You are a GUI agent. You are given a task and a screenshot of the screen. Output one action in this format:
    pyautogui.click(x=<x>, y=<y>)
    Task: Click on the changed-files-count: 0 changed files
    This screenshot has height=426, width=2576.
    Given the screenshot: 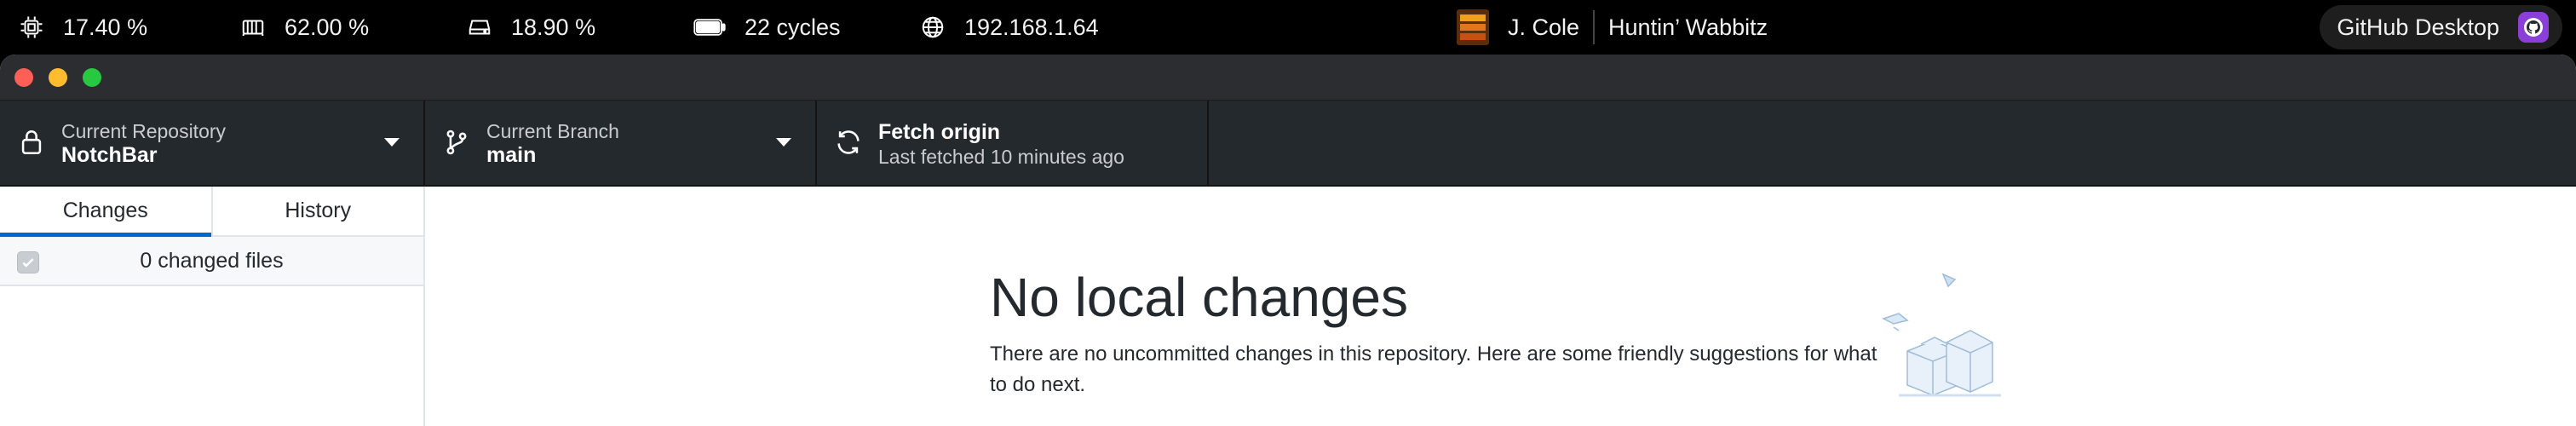 What is the action you would take?
    pyautogui.click(x=212, y=260)
    